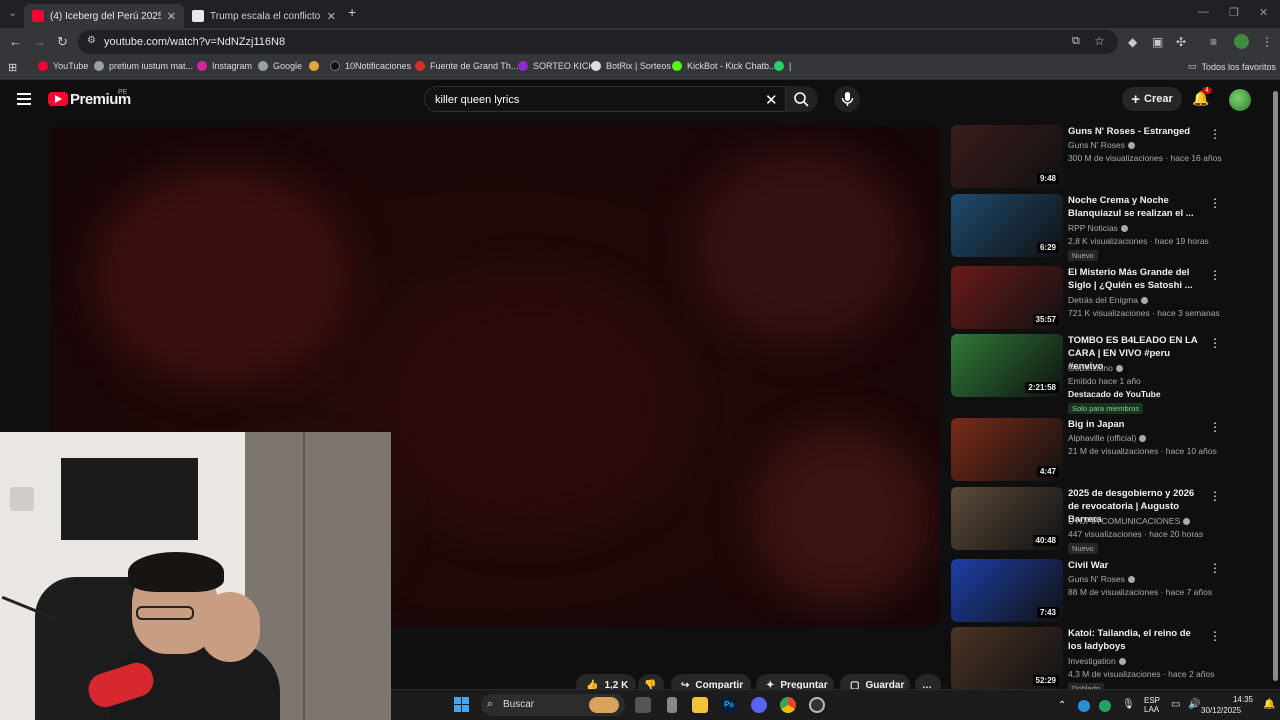 The width and height of the screenshot is (1280, 720). I want to click on chrome-menu-icon: ⋮, so click(1267, 42).